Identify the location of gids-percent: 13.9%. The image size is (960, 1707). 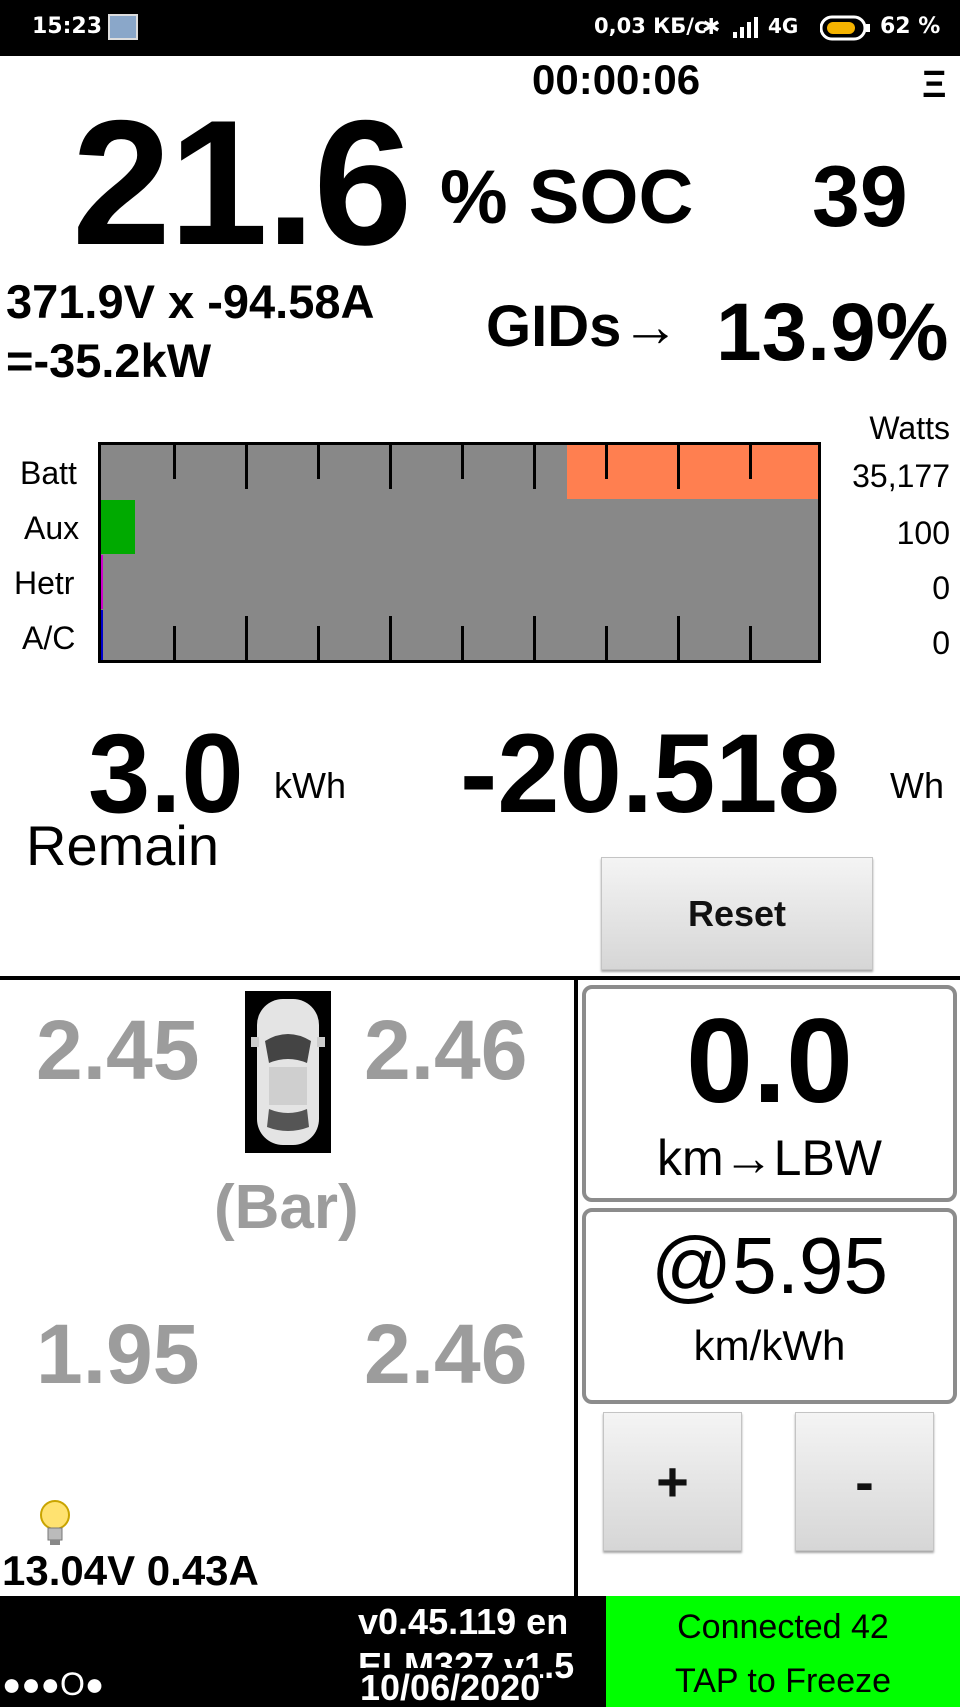
(832, 332).